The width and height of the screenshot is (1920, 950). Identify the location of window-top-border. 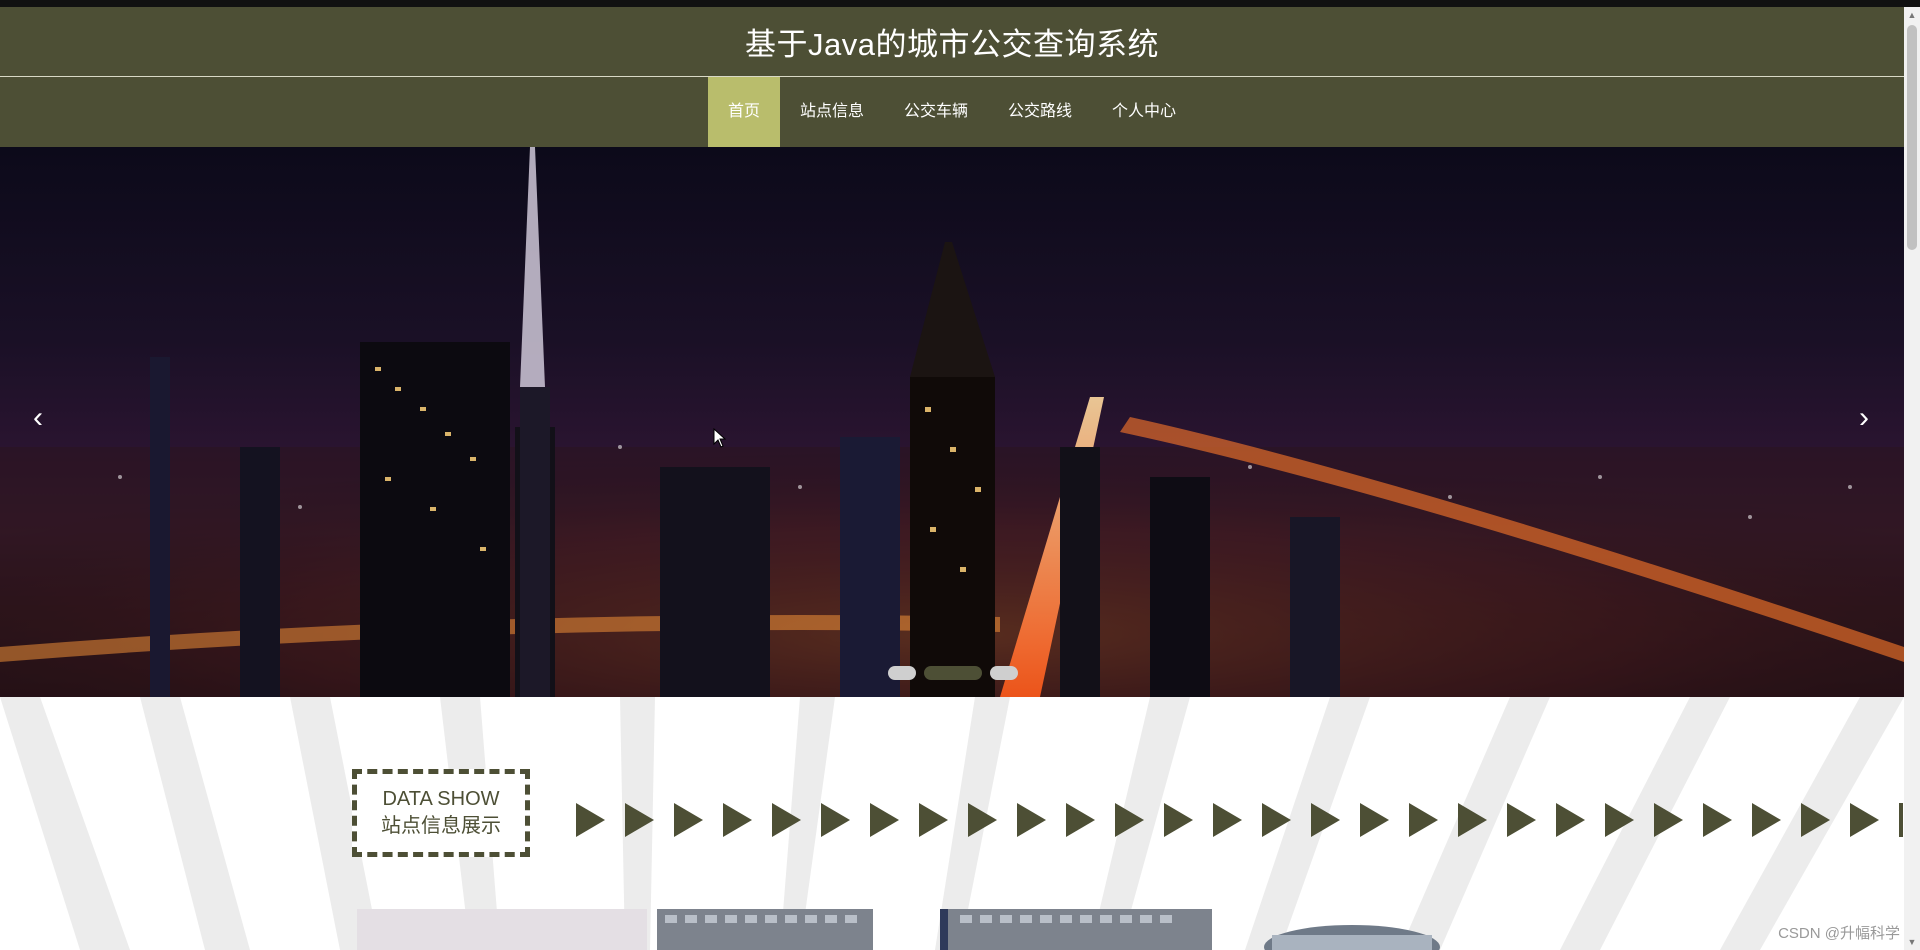
(960, 3).